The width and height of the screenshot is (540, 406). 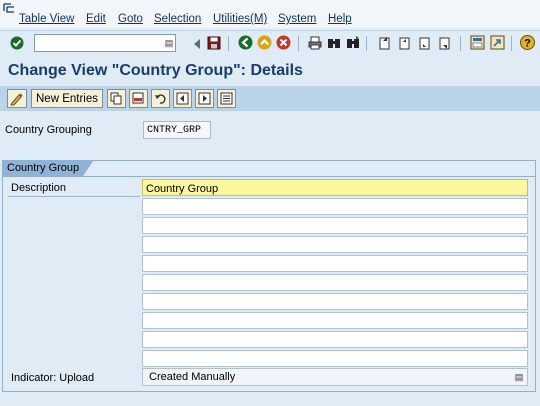 What do you see at coordinates (477, 42) in the screenshot?
I see `new-session-icon` at bounding box center [477, 42].